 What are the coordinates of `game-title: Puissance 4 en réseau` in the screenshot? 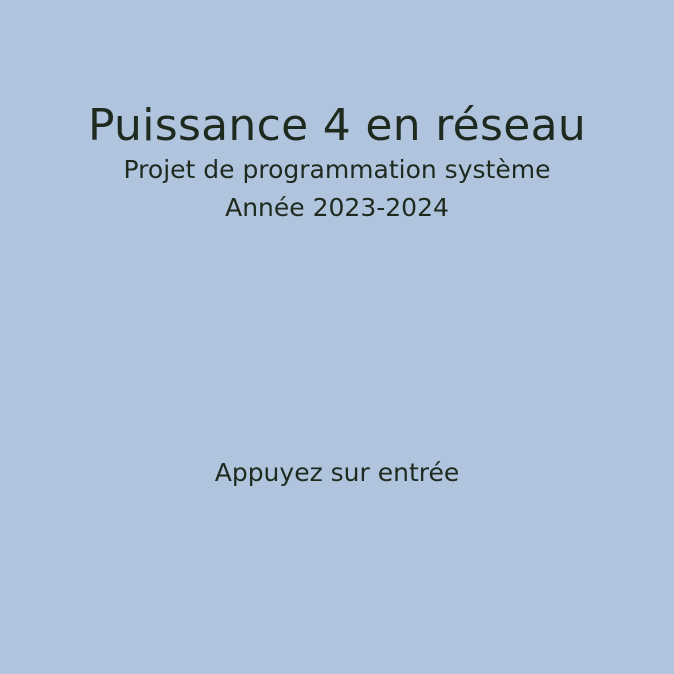 It's located at (337, 125).